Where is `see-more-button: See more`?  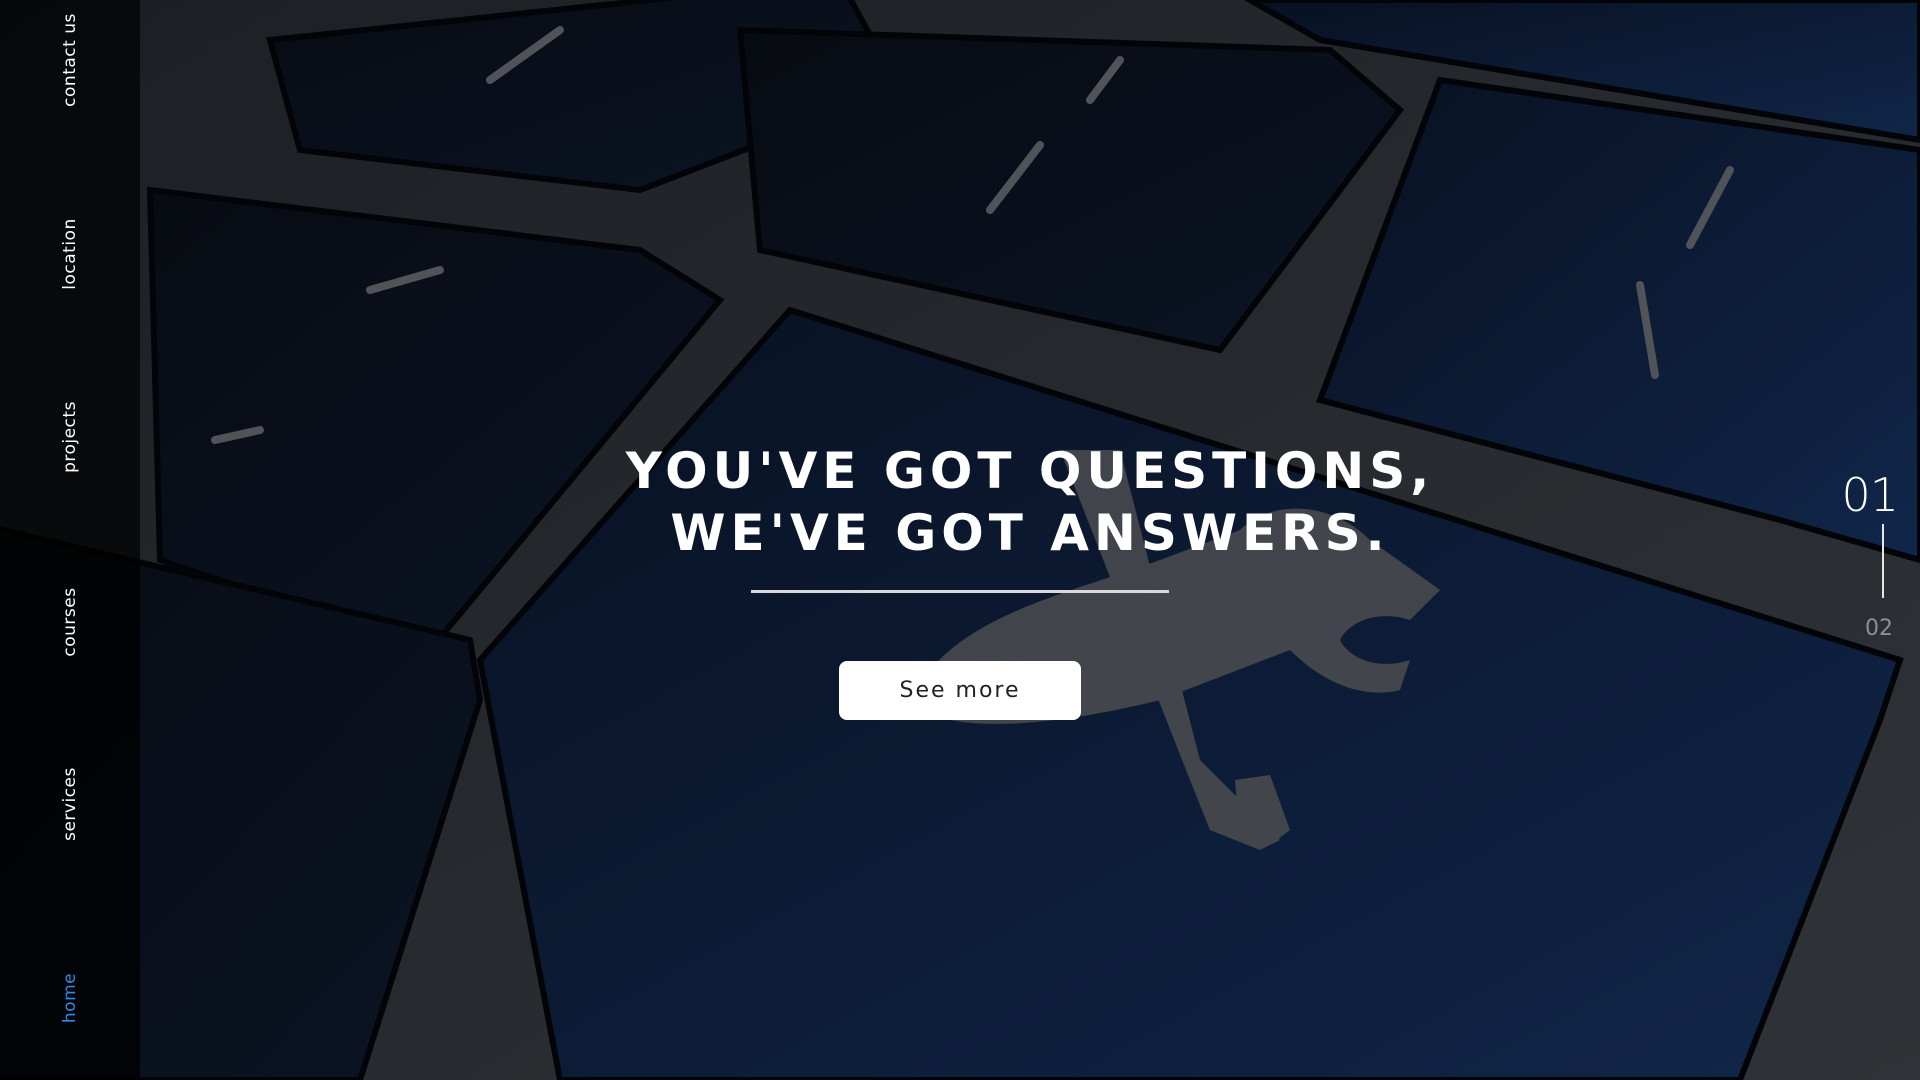 see-more-button: See more is located at coordinates (960, 690).